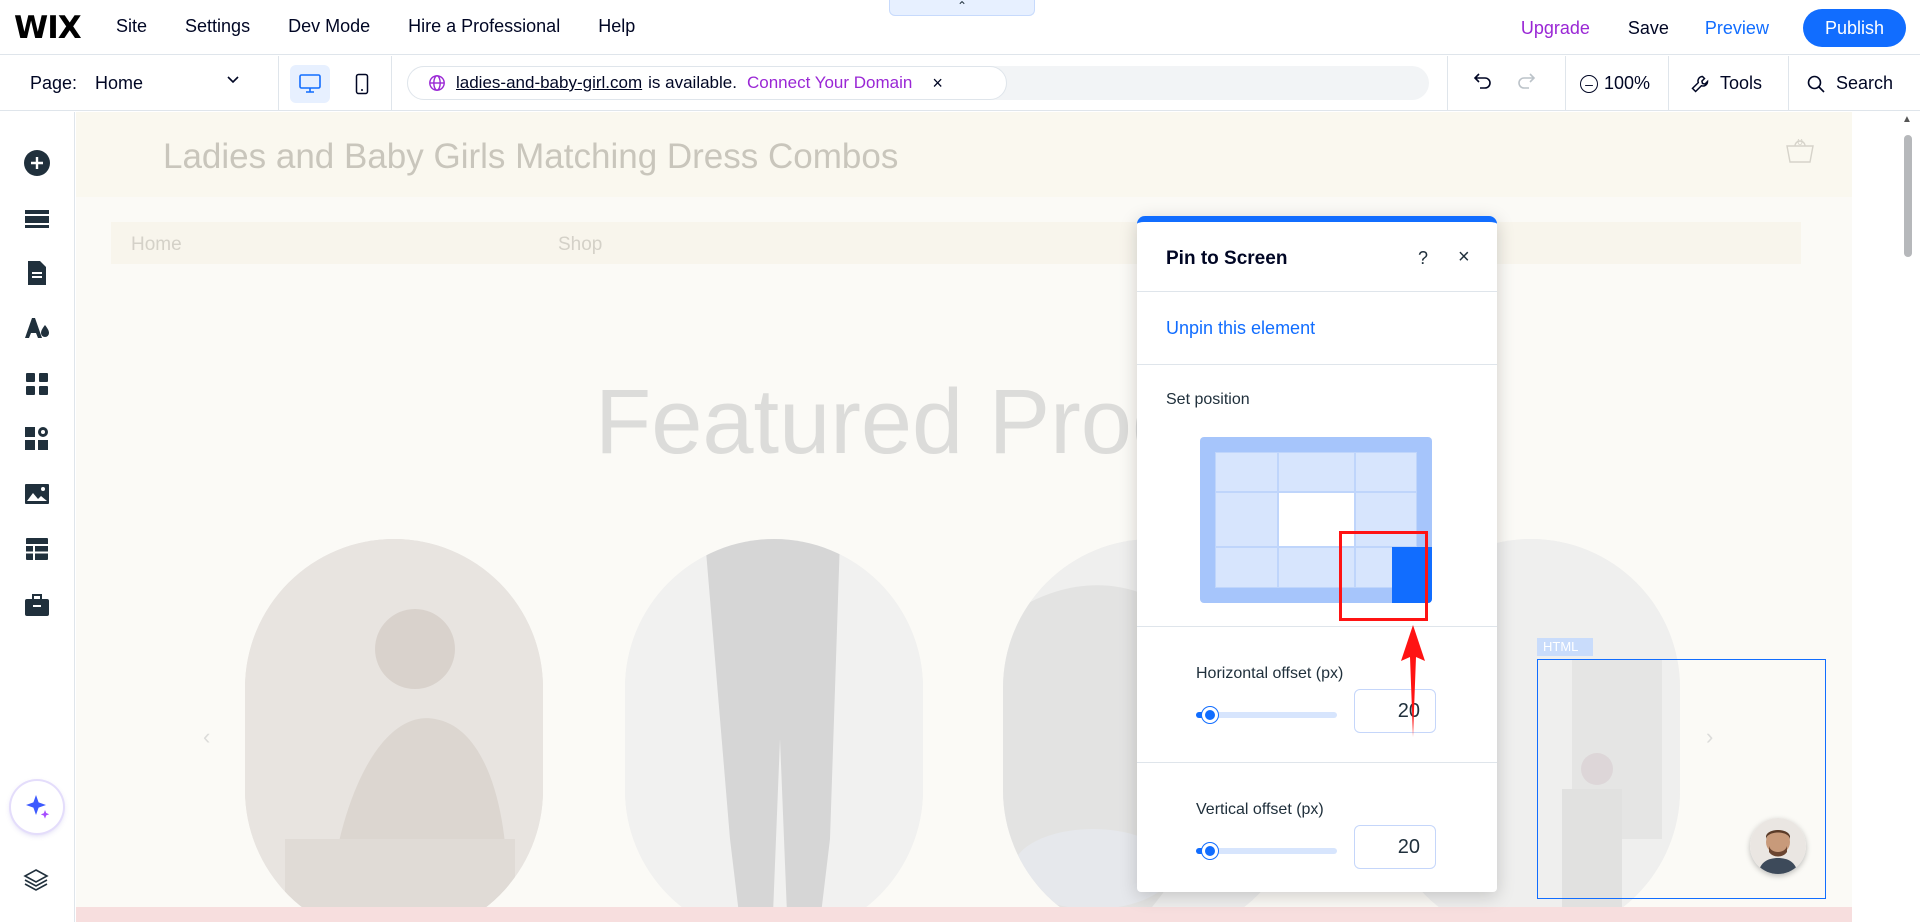  What do you see at coordinates (1737, 28) in the screenshot?
I see `preview-button: Preview` at bounding box center [1737, 28].